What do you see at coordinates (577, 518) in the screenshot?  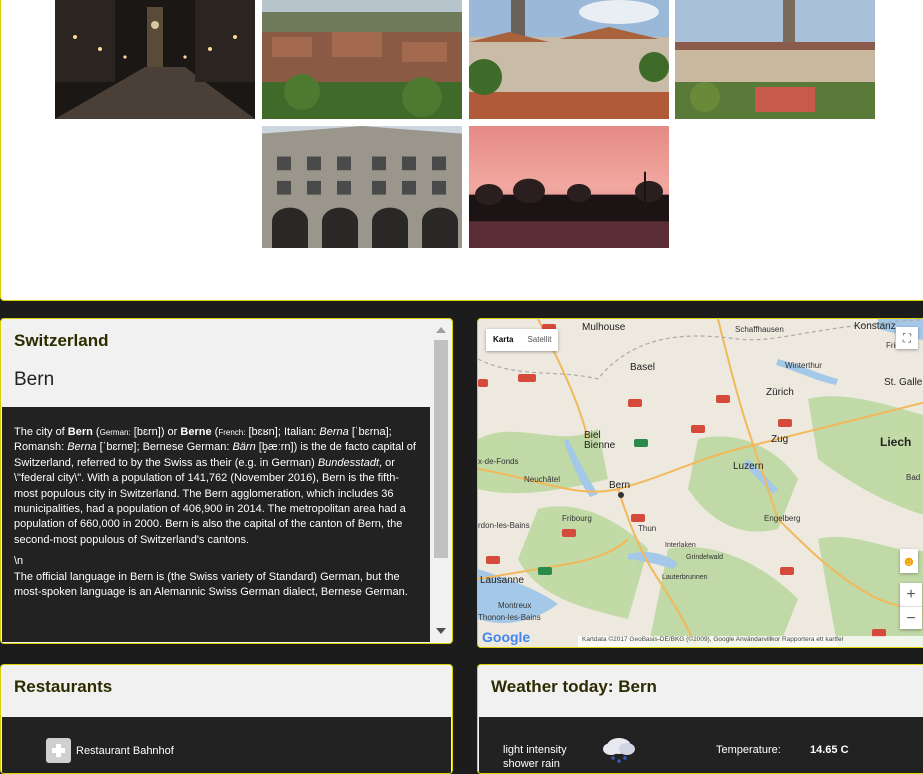 I see `map-label: Fribourg` at bounding box center [577, 518].